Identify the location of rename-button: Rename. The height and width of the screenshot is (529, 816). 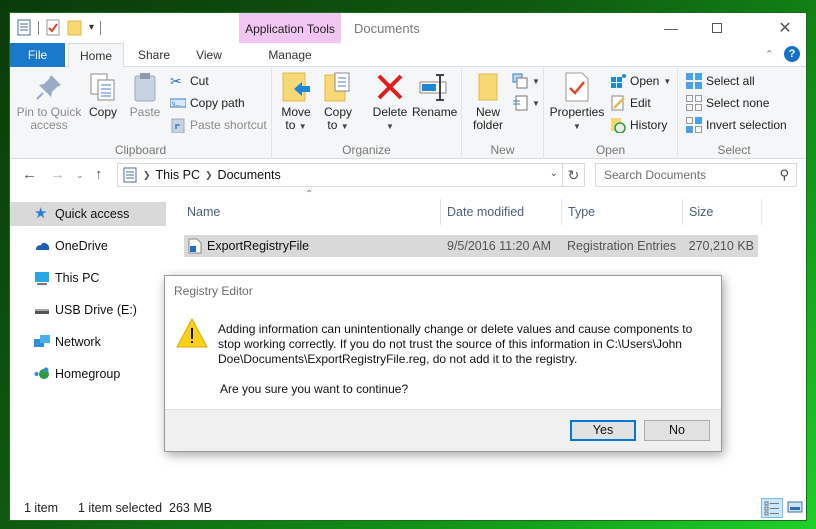
(435, 95).